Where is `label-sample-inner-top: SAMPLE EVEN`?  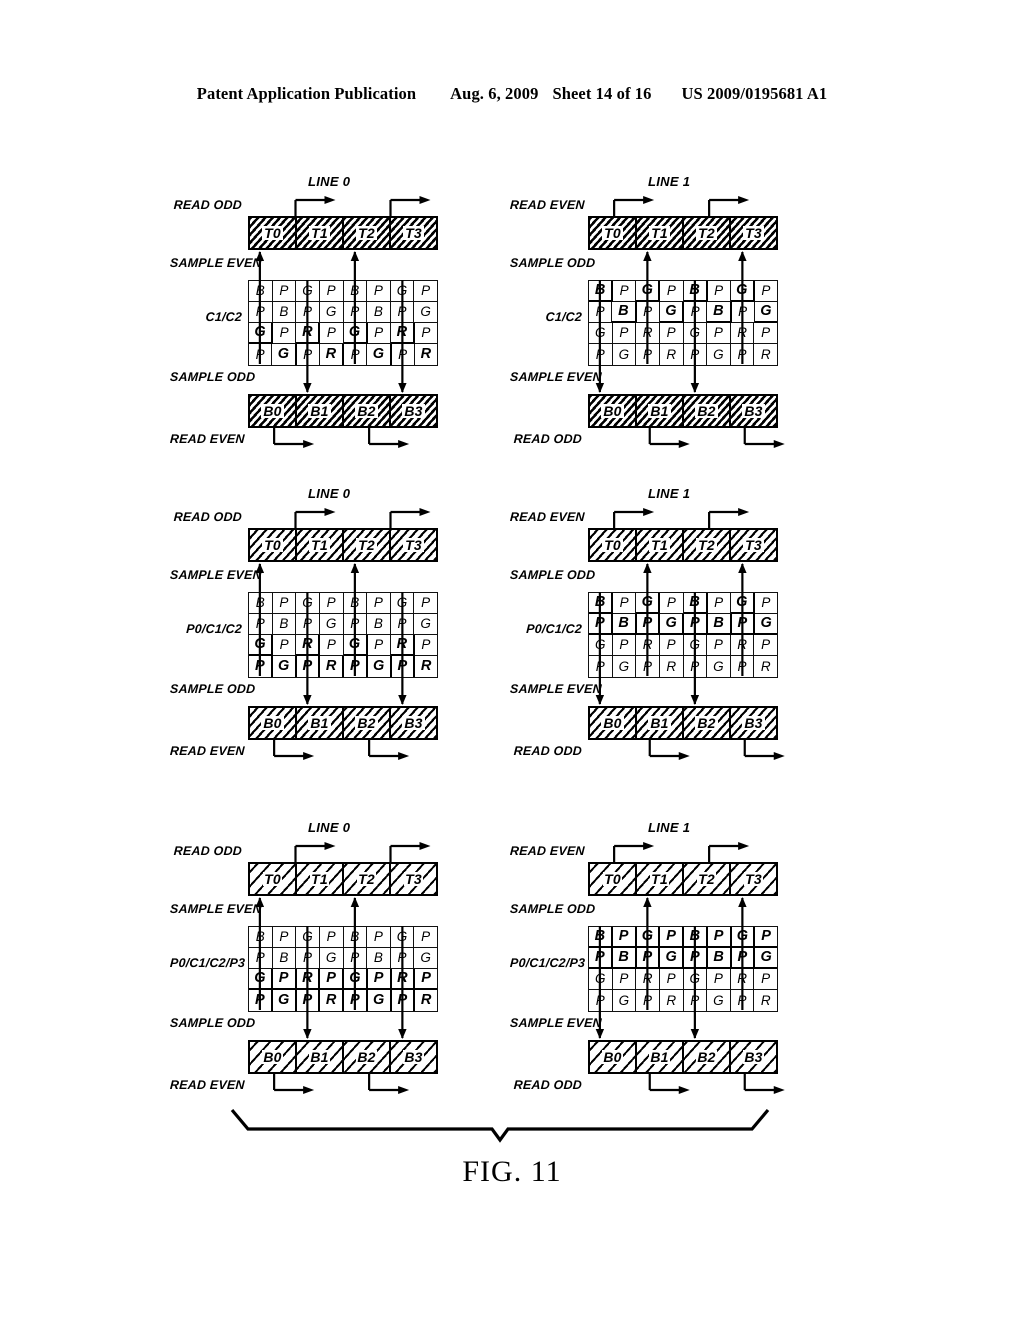
label-sample-inner-top: SAMPLE EVEN is located at coordinates (216, 909).